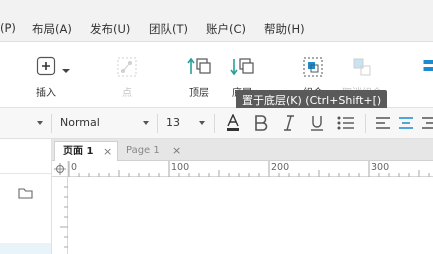  What do you see at coordinates (52, 29) in the screenshot?
I see `menu-item-layout: 布局(A)` at bounding box center [52, 29].